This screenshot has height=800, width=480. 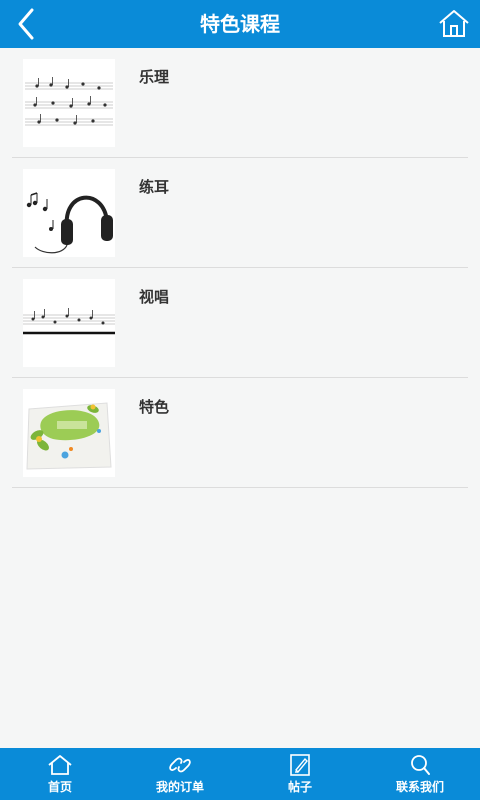 I want to click on course-item-featured: 特色, so click(x=240, y=433).